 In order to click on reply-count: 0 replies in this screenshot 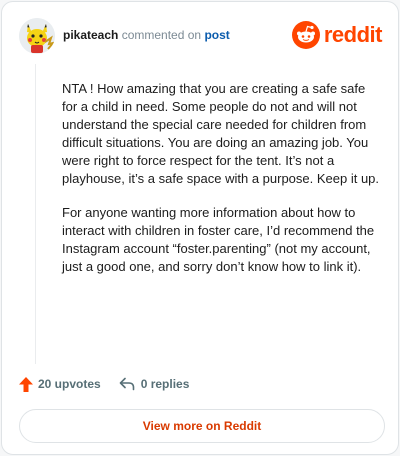, I will do `click(165, 384)`.